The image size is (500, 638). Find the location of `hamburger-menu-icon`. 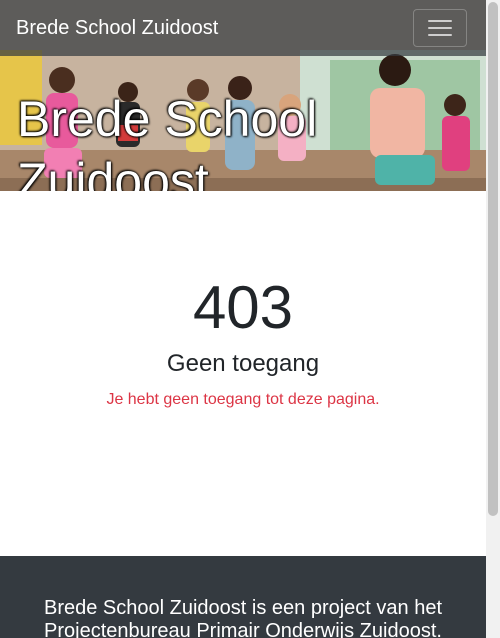

hamburger-menu-icon is located at coordinates (440, 28).